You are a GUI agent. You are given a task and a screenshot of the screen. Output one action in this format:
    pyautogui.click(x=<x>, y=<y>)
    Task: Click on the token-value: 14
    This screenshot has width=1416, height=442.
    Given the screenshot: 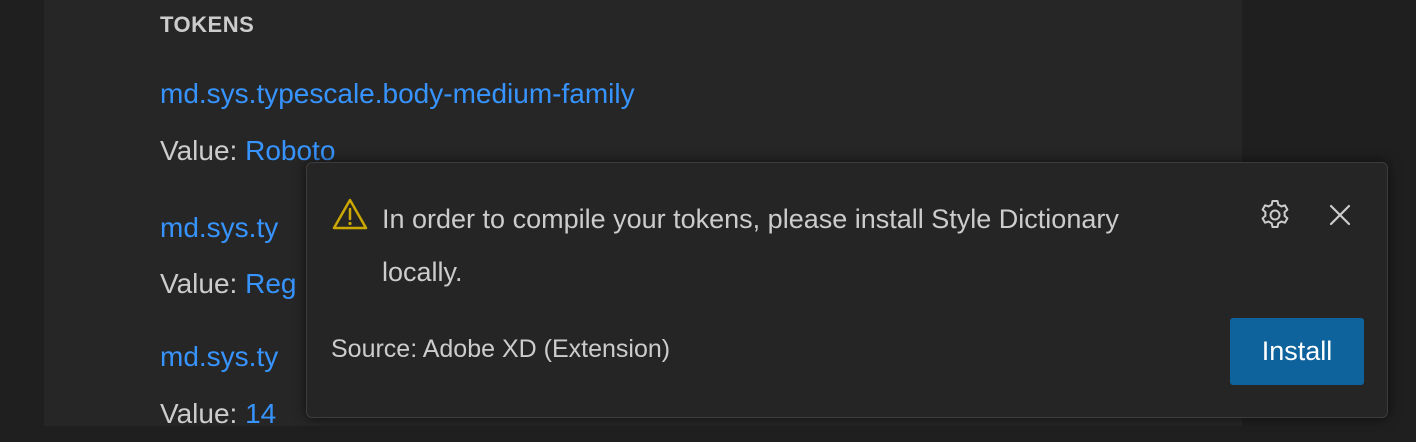 What is the action you would take?
    pyautogui.click(x=260, y=413)
    